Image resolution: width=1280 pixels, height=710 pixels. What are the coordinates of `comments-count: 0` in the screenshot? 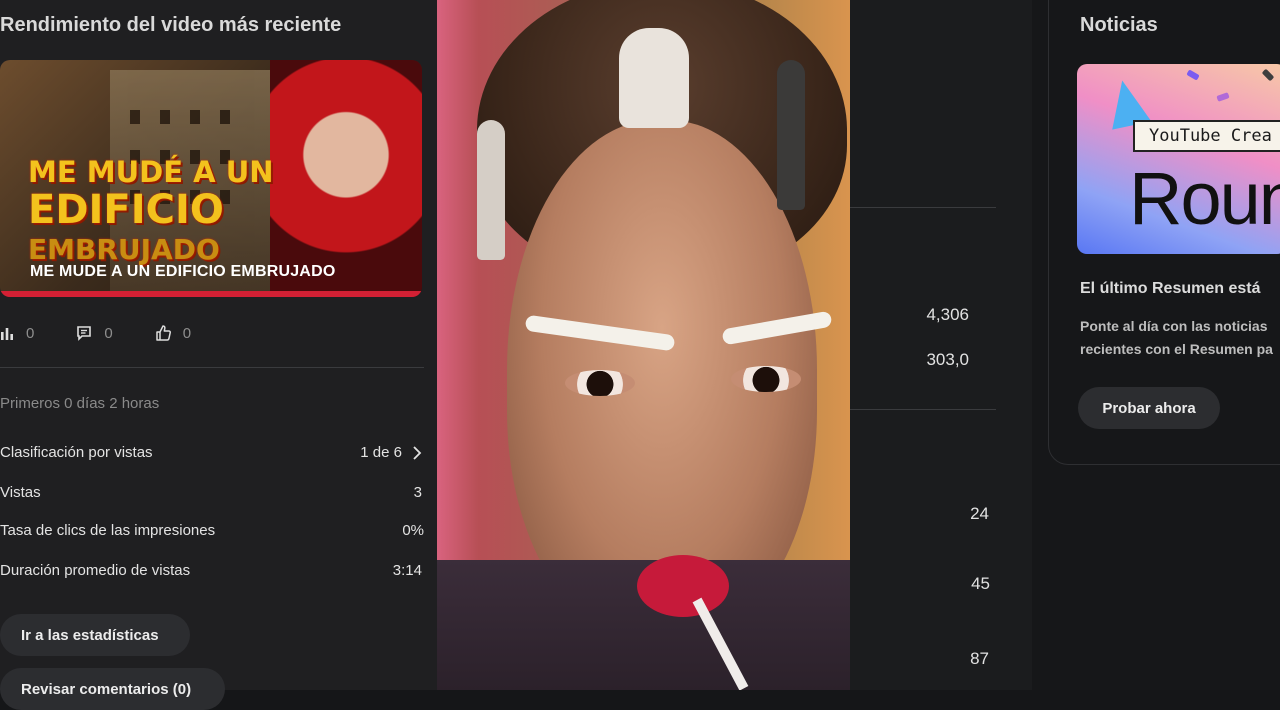 It's located at (108, 333).